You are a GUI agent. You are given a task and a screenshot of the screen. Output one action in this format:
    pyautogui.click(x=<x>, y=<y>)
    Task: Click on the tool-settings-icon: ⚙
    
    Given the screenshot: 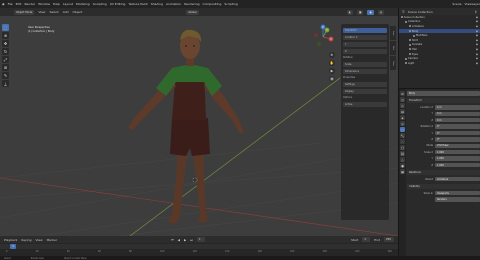 What is the action you would take?
    pyautogui.click(x=402, y=93)
    